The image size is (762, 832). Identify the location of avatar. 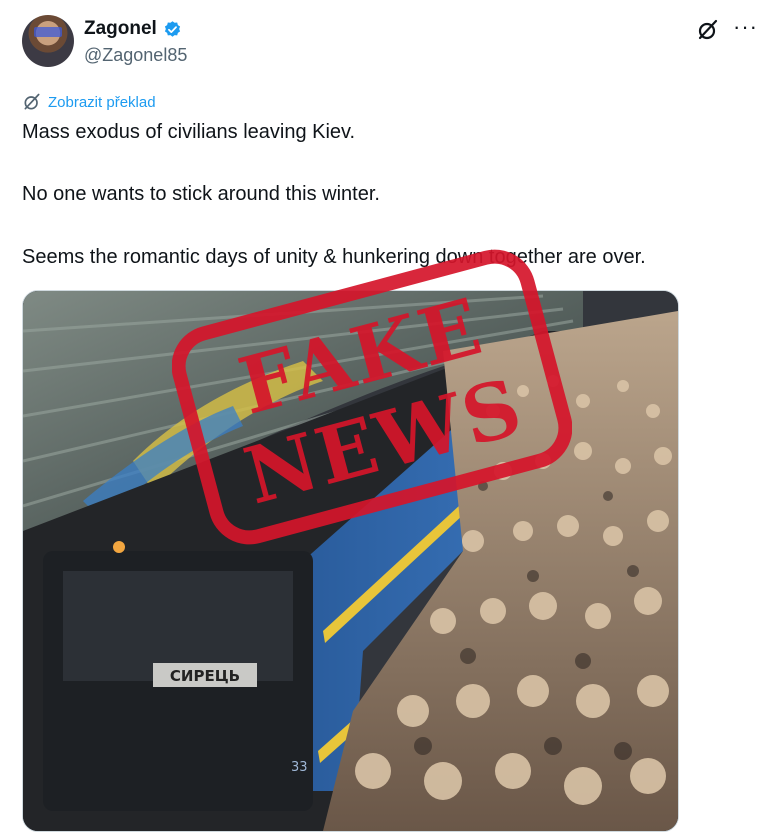
(48, 41).